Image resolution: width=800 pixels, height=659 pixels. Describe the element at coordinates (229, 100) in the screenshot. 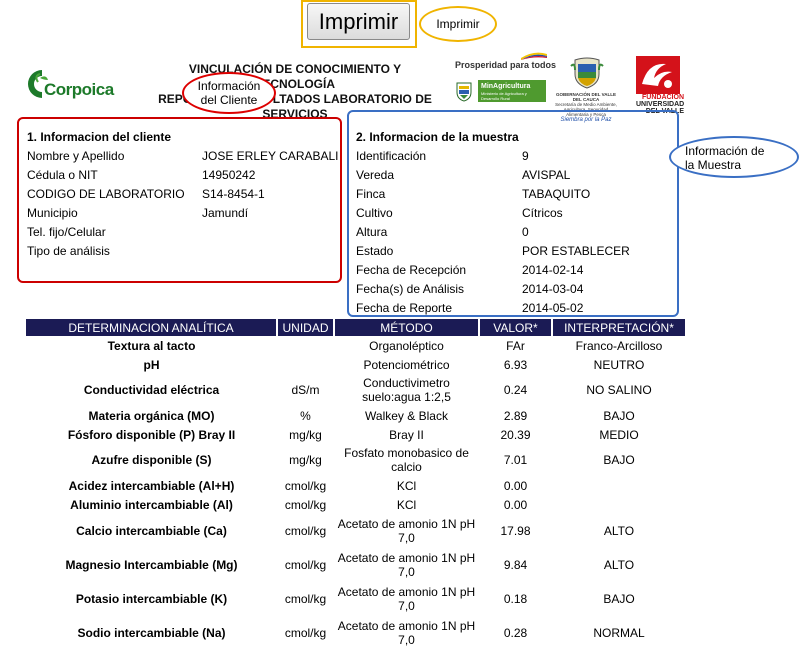

I see `cliente-callout-line-2: del Cliente` at that location.